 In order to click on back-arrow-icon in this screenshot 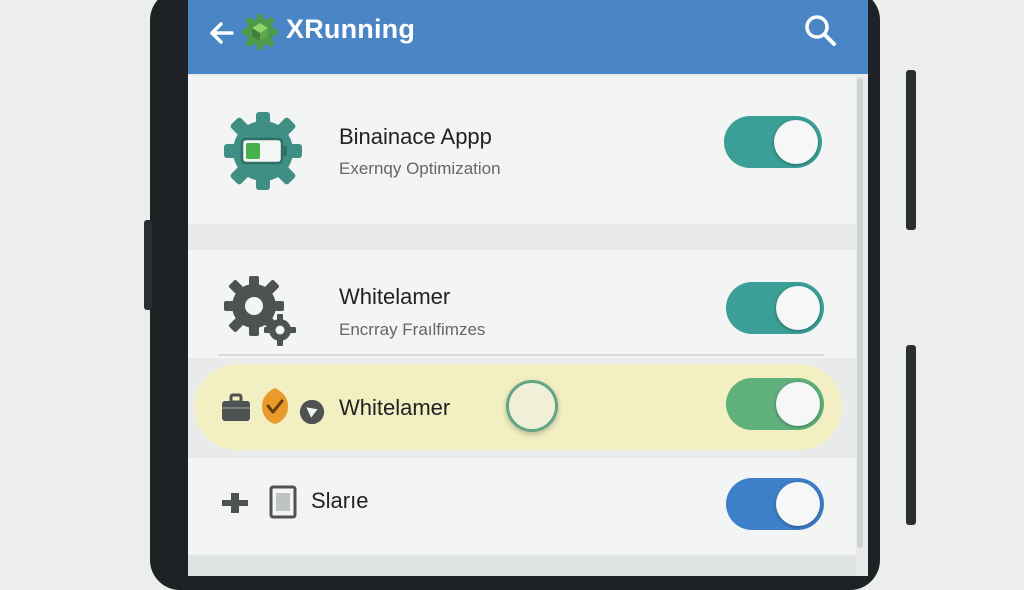, I will do `click(222, 33)`.